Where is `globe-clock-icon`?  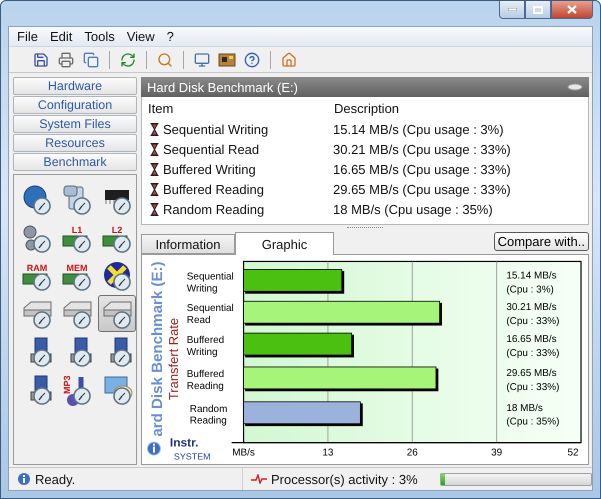
globe-clock-icon is located at coordinates (37, 200).